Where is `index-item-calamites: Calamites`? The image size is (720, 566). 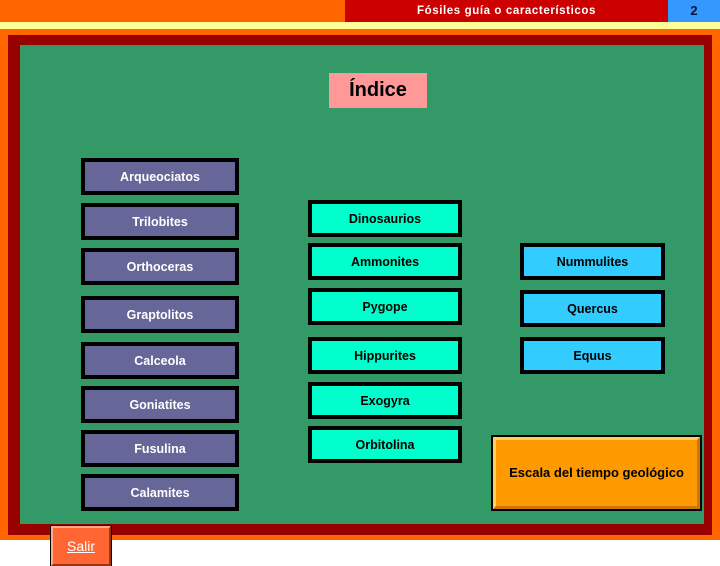 index-item-calamites: Calamites is located at coordinates (160, 492).